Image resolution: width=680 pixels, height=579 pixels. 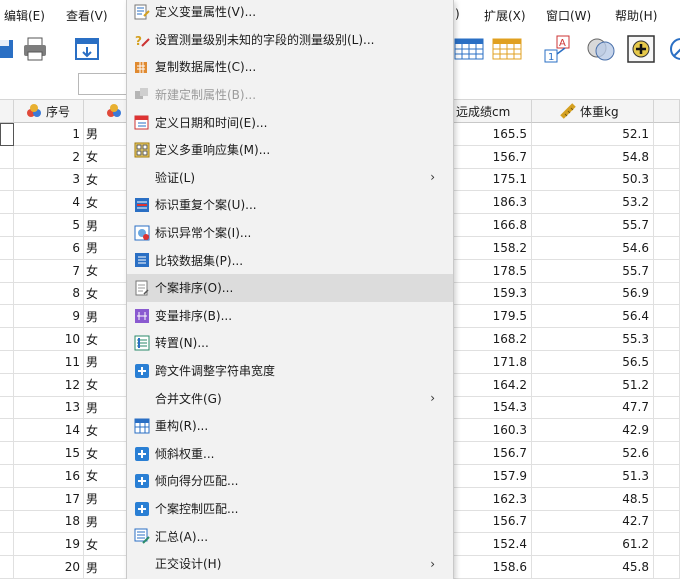 I want to click on column-header-gender, so click(x=106, y=111).